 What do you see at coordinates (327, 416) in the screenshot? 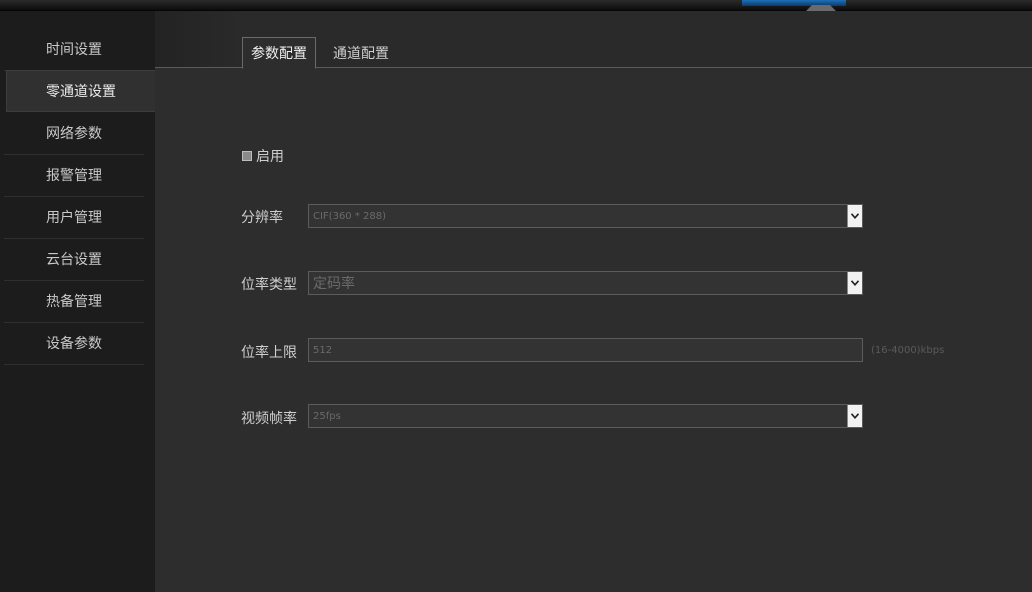
I see `frame-rate-value: 25fps` at bounding box center [327, 416].